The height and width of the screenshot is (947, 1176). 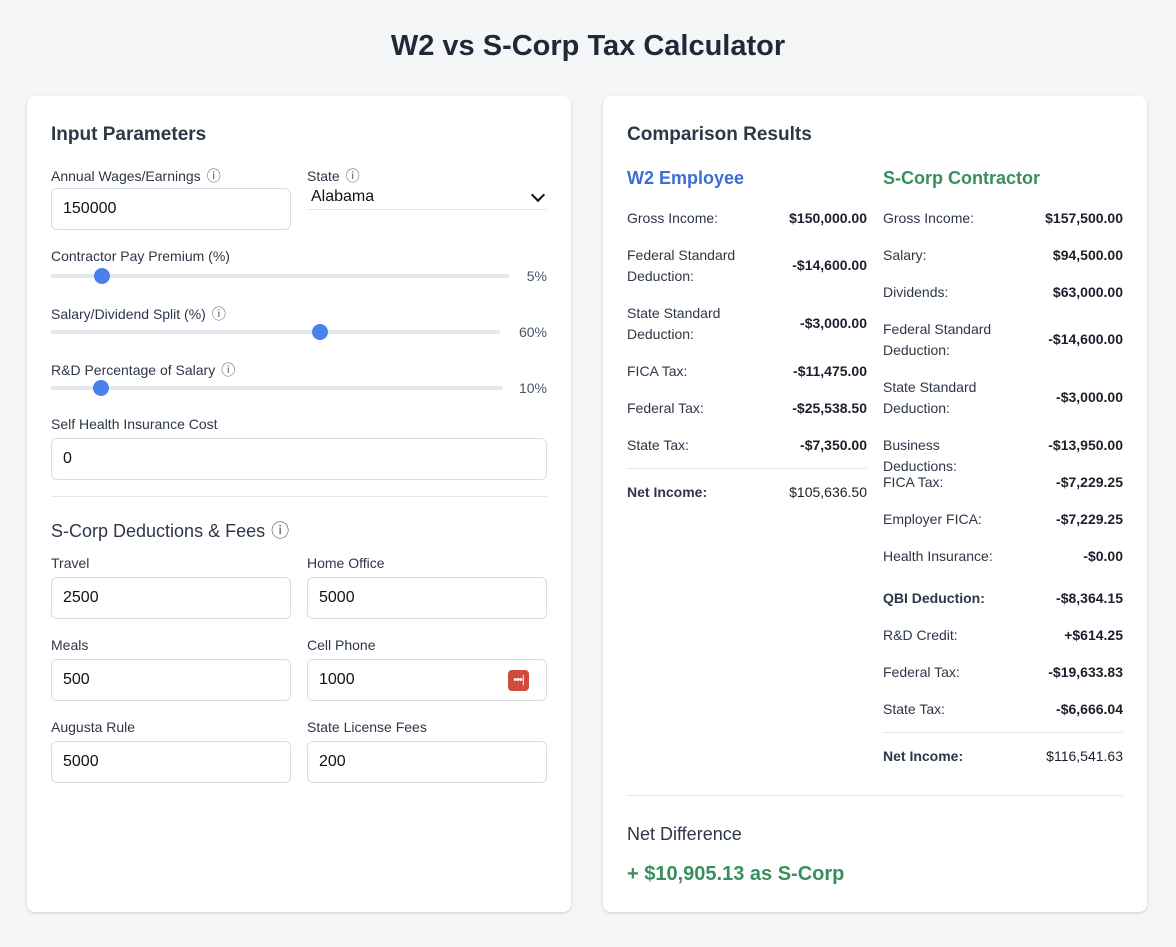 I want to click on scorp-row-value: +$614.25, so click(x=1093, y=635).